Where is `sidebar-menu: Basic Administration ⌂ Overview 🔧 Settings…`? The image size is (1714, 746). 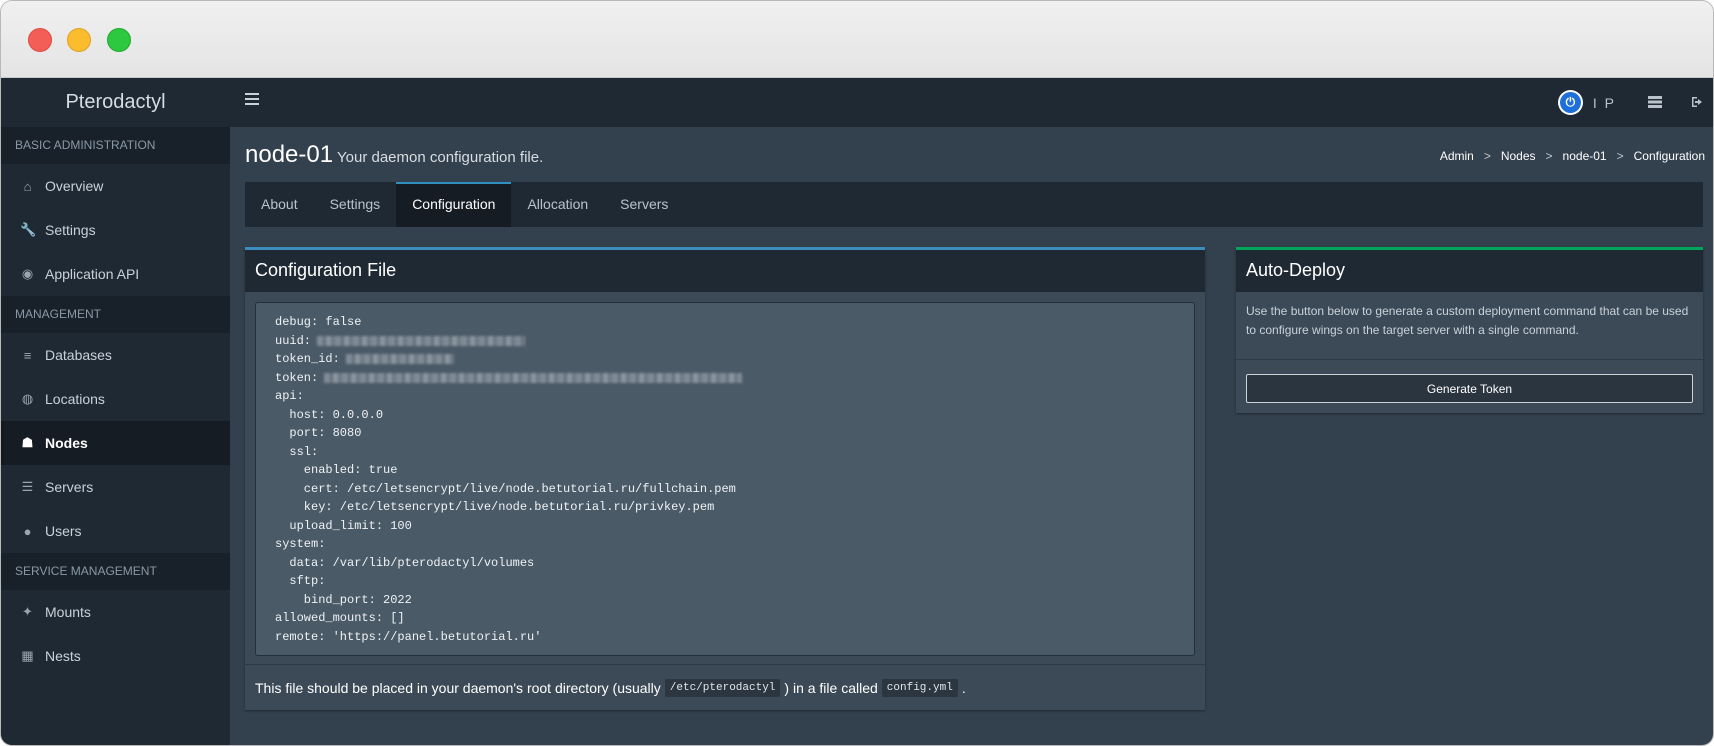
sidebar-menu: Basic Administration ⌂ Overview 🔧 Settings… is located at coordinates (115, 402).